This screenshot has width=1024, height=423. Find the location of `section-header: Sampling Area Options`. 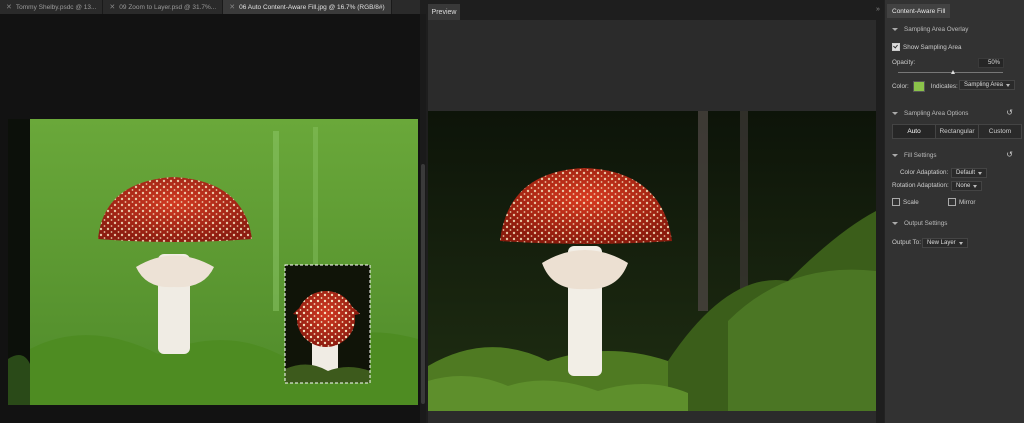

section-header: Sampling Area Options is located at coordinates (936, 113).